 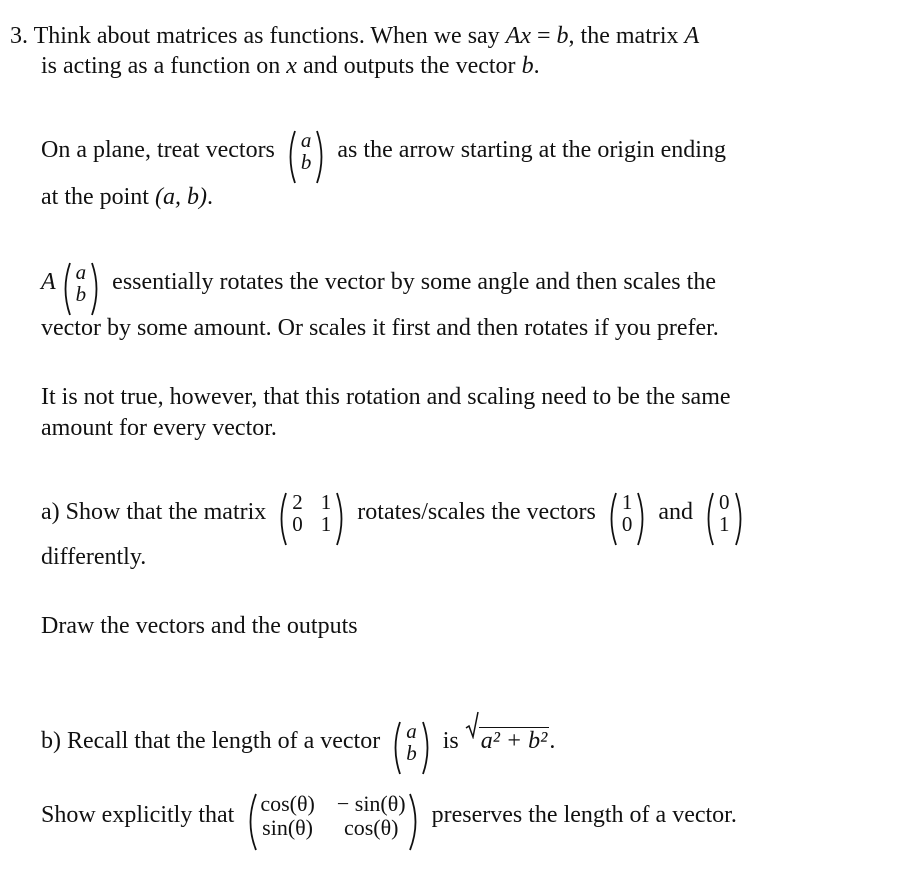 I want to click on not-true-text-cont: amount for every vector., so click(x=159, y=428).